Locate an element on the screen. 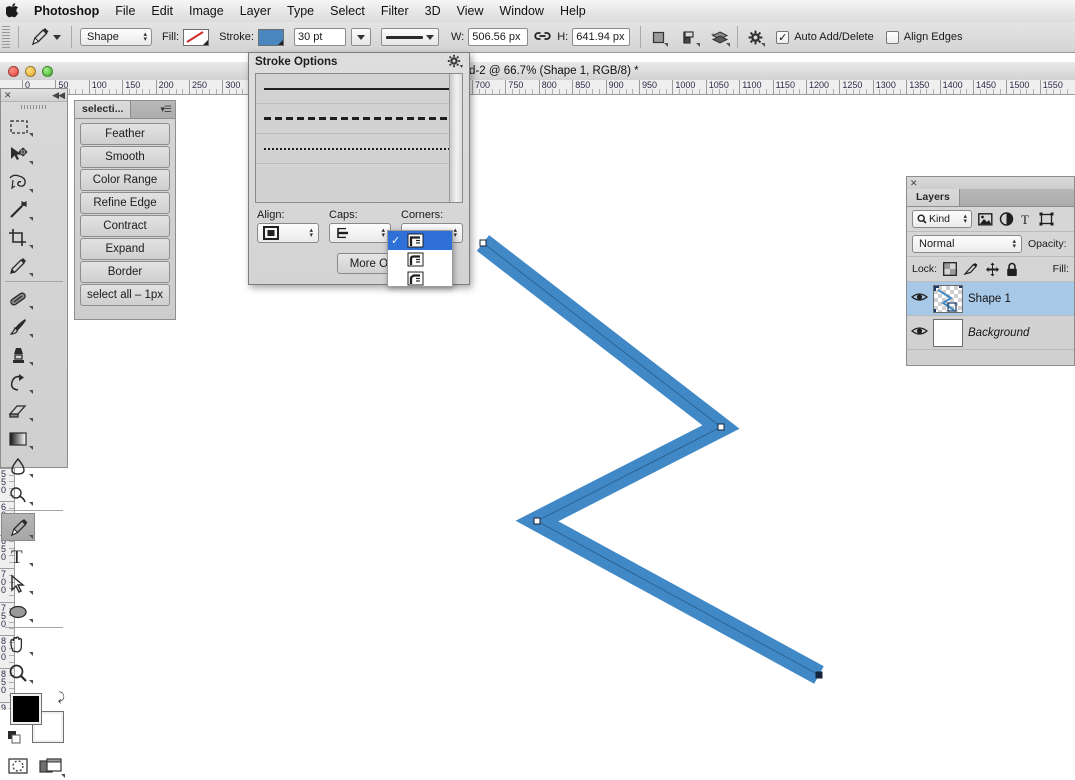 The width and height of the screenshot is (1075, 780). tab-layers: Layers is located at coordinates (933, 197).